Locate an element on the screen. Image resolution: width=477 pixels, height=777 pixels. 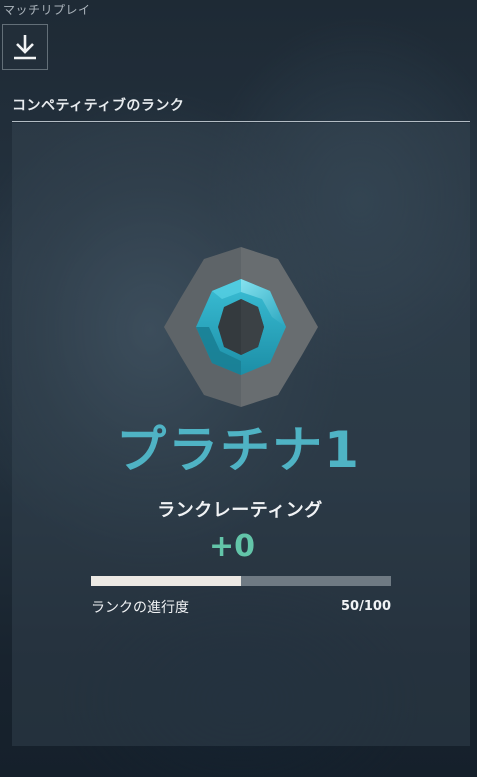
app-title: マッチリプレイ is located at coordinates (47, 10).